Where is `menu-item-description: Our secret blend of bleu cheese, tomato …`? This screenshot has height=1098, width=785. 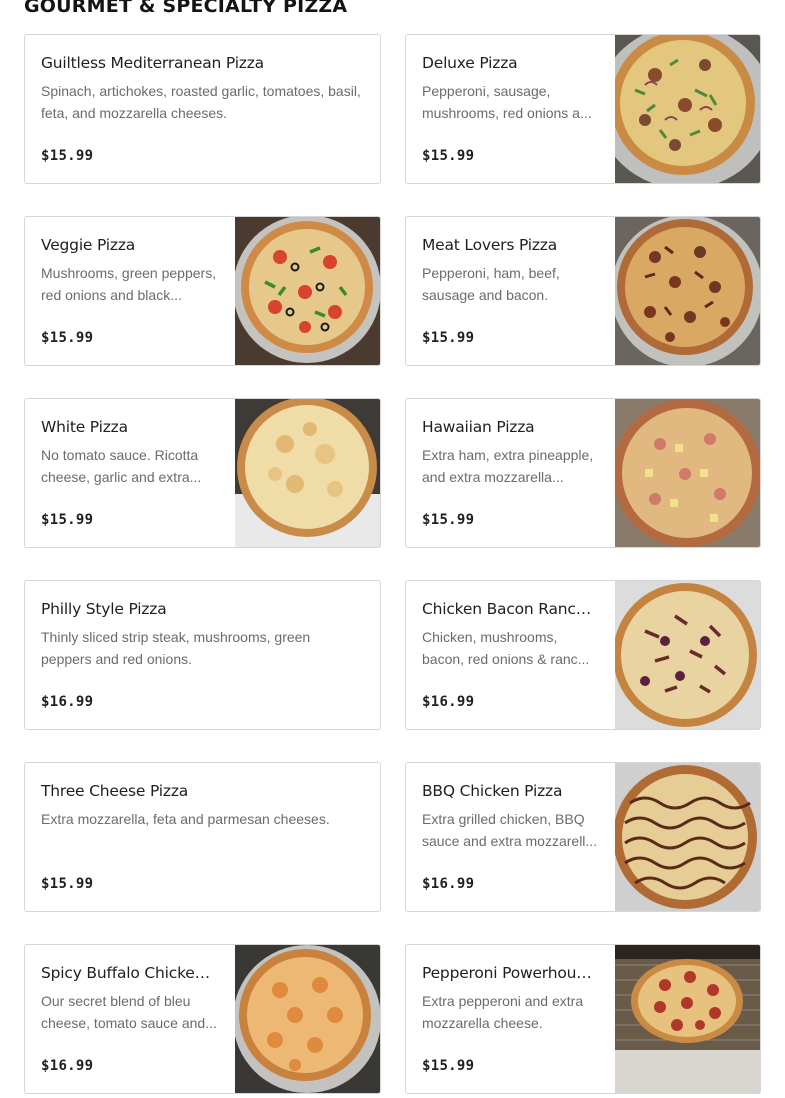
menu-item-description: Our secret blend of bleu cheese, tomato … is located at coordinates (129, 1012).